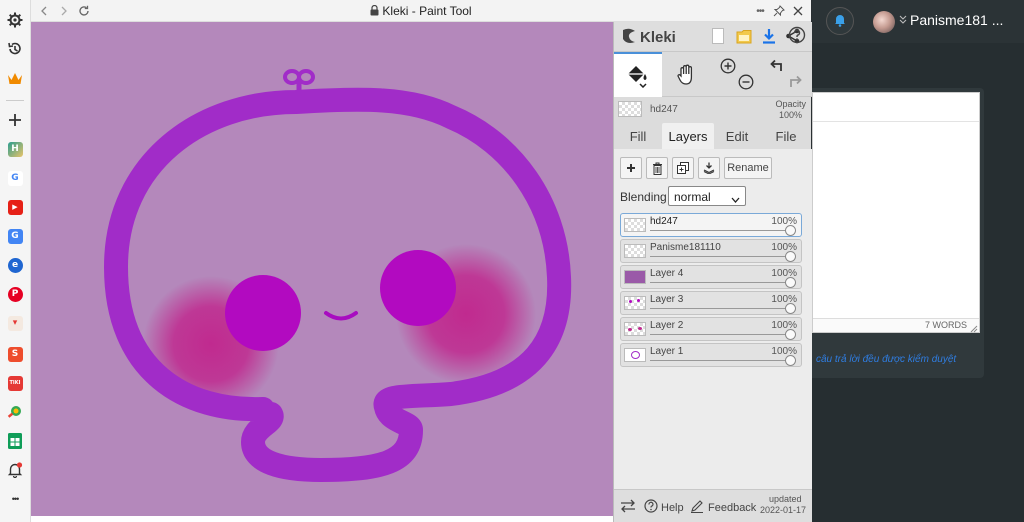 This screenshot has width=1024, height=522. I want to click on shopee-icon: S, so click(15, 354).